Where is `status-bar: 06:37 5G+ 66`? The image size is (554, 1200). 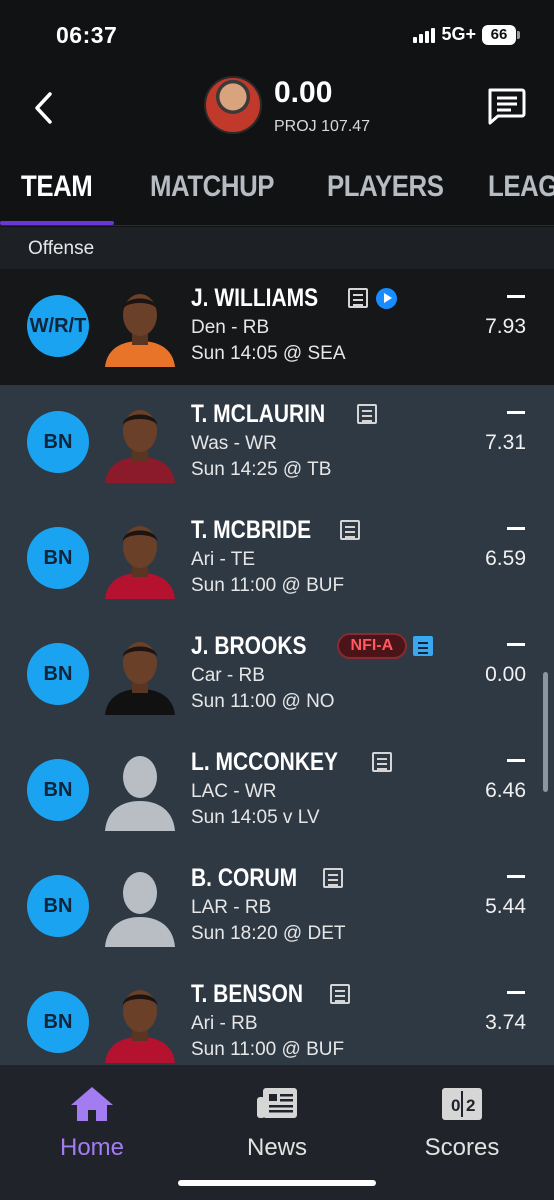 status-bar: 06:37 5G+ 66 is located at coordinates (277, 35).